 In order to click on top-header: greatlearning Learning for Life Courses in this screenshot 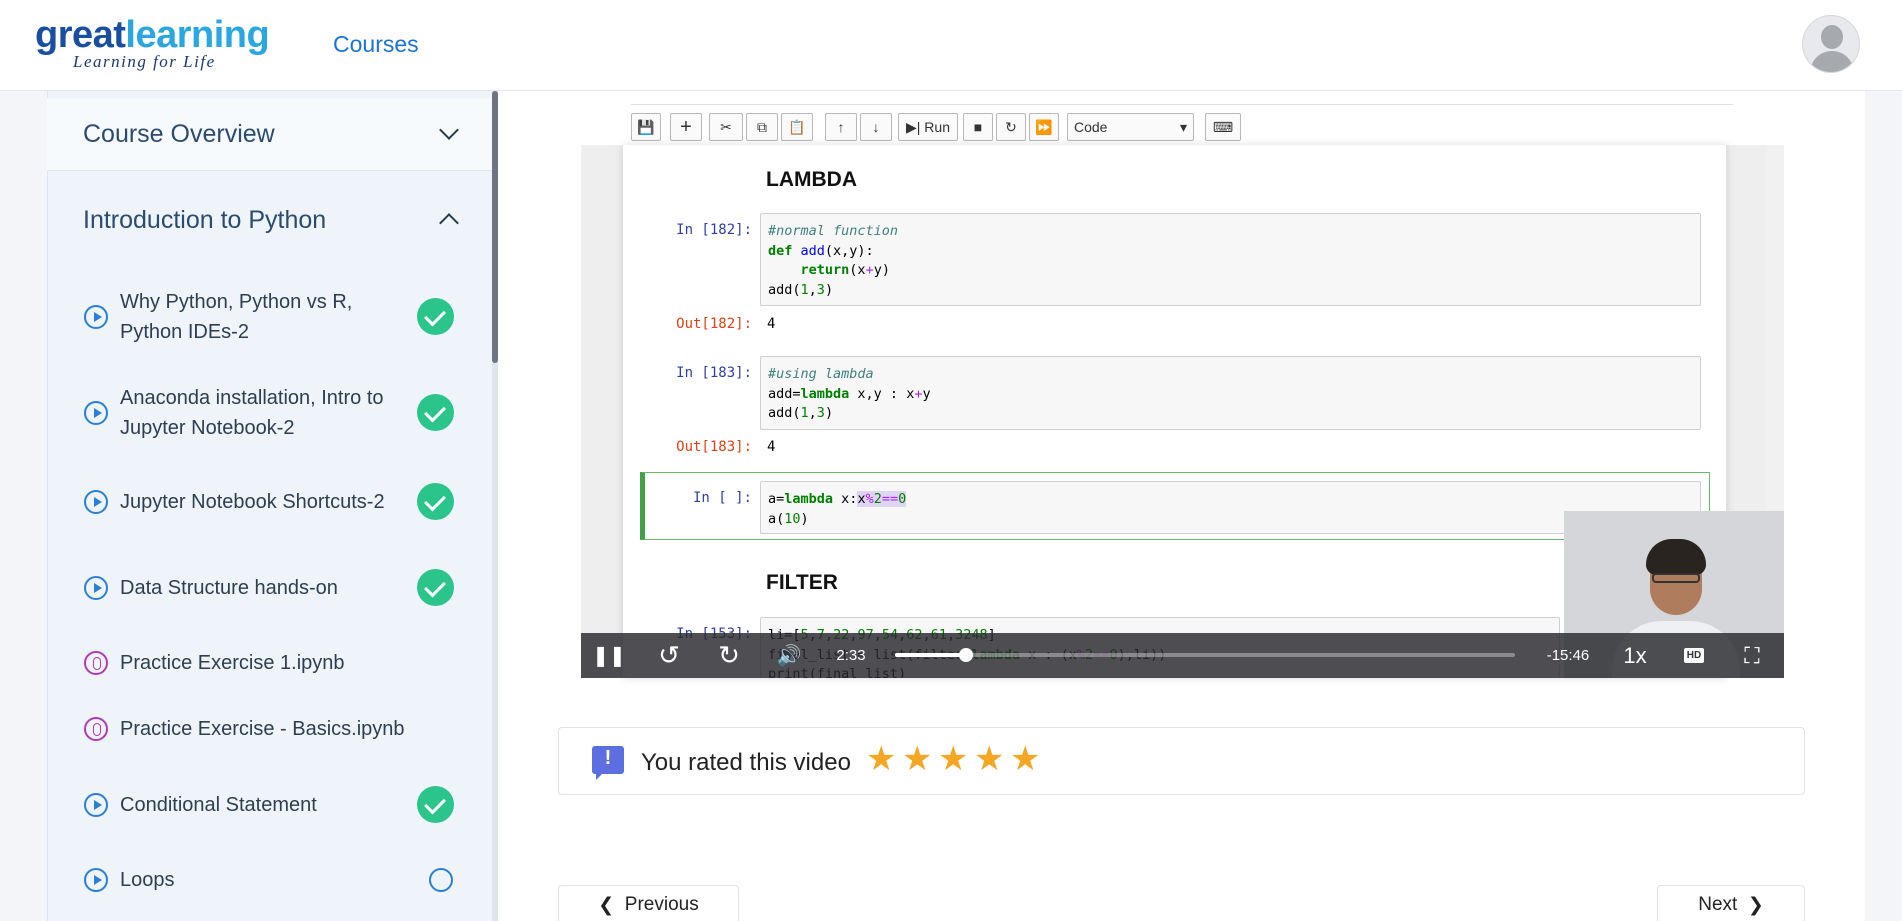, I will do `click(951, 45)`.